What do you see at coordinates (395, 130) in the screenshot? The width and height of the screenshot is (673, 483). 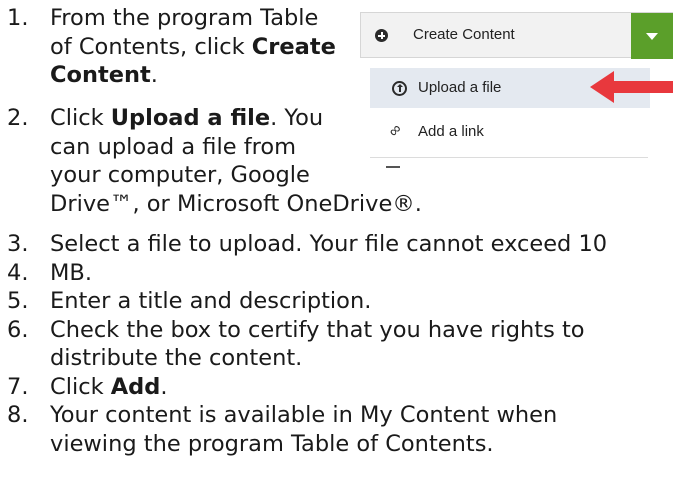 I see `link-icon: ∞` at bounding box center [395, 130].